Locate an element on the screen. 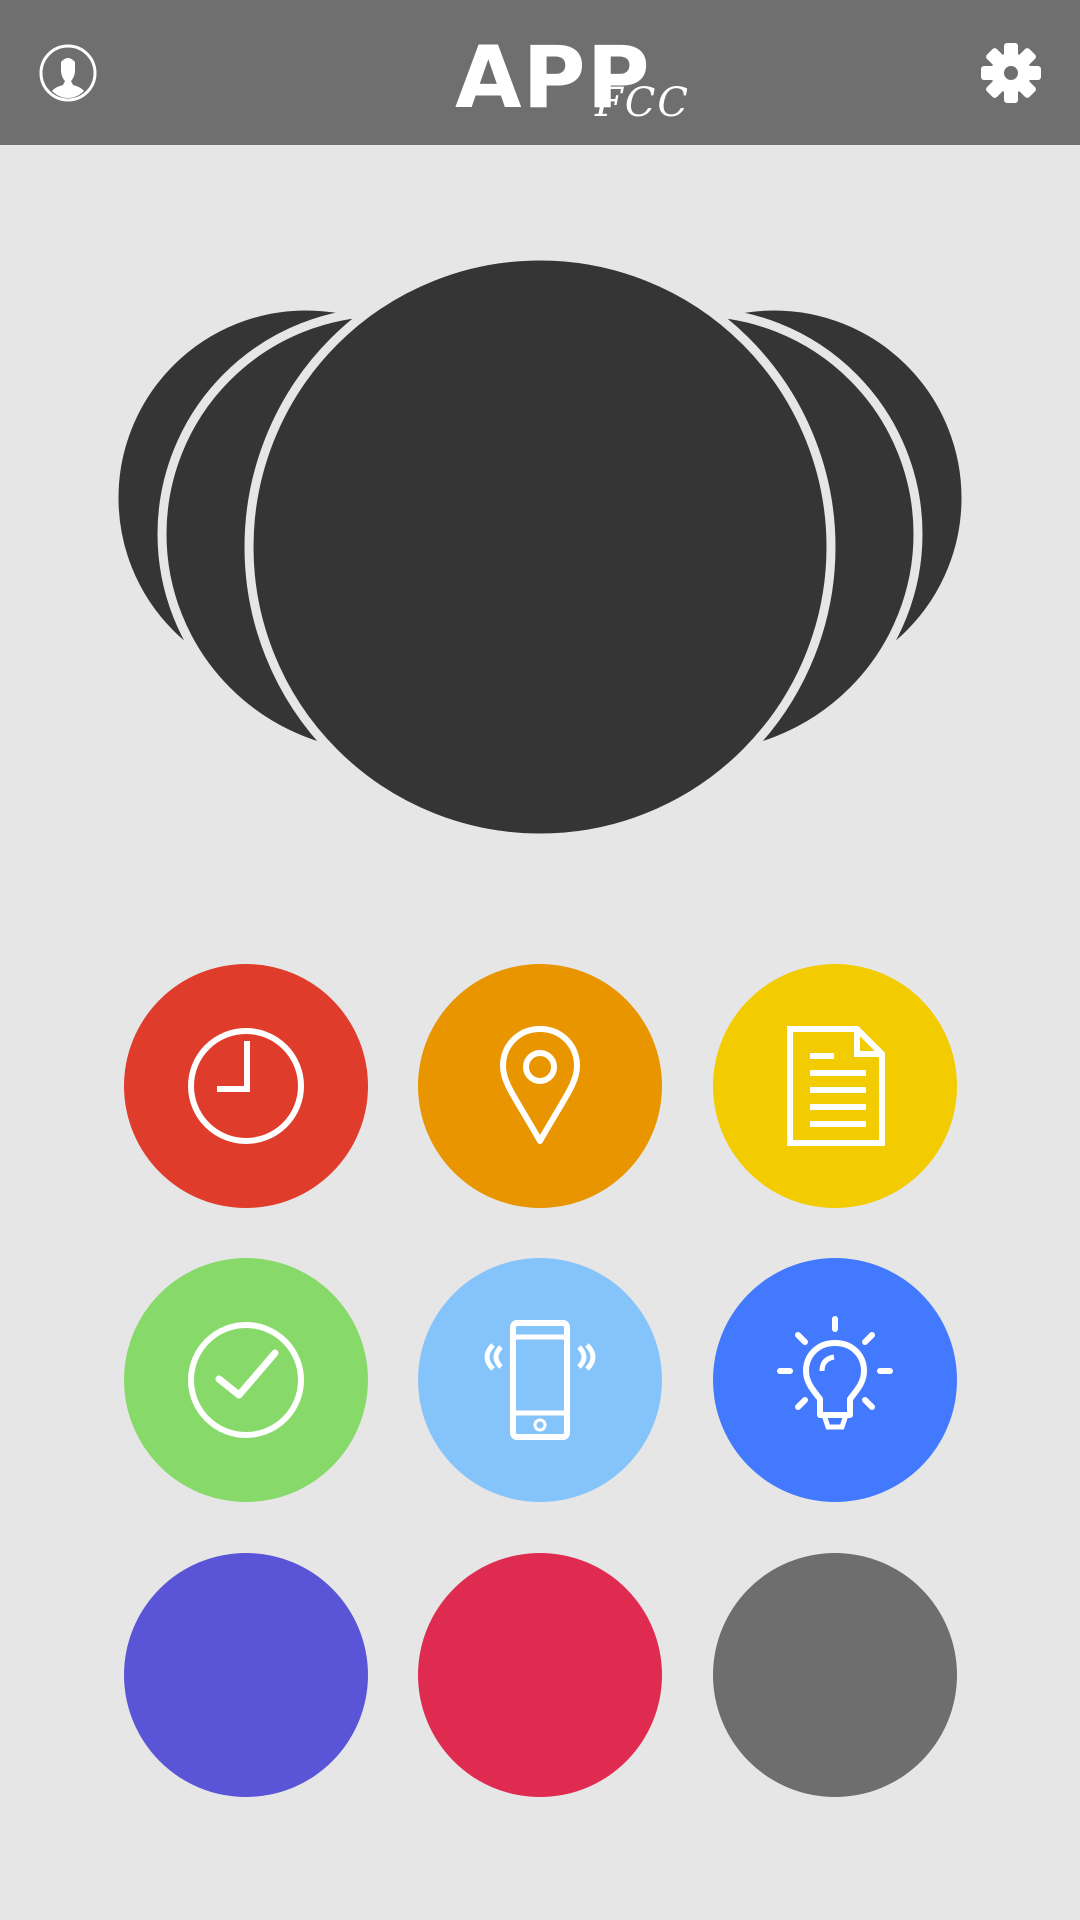 The height and width of the screenshot is (1920, 1080). document-icon is located at coordinates (836, 1086).